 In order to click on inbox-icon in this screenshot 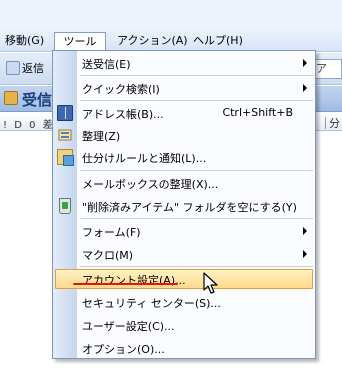, I will do `click(11, 98)`.